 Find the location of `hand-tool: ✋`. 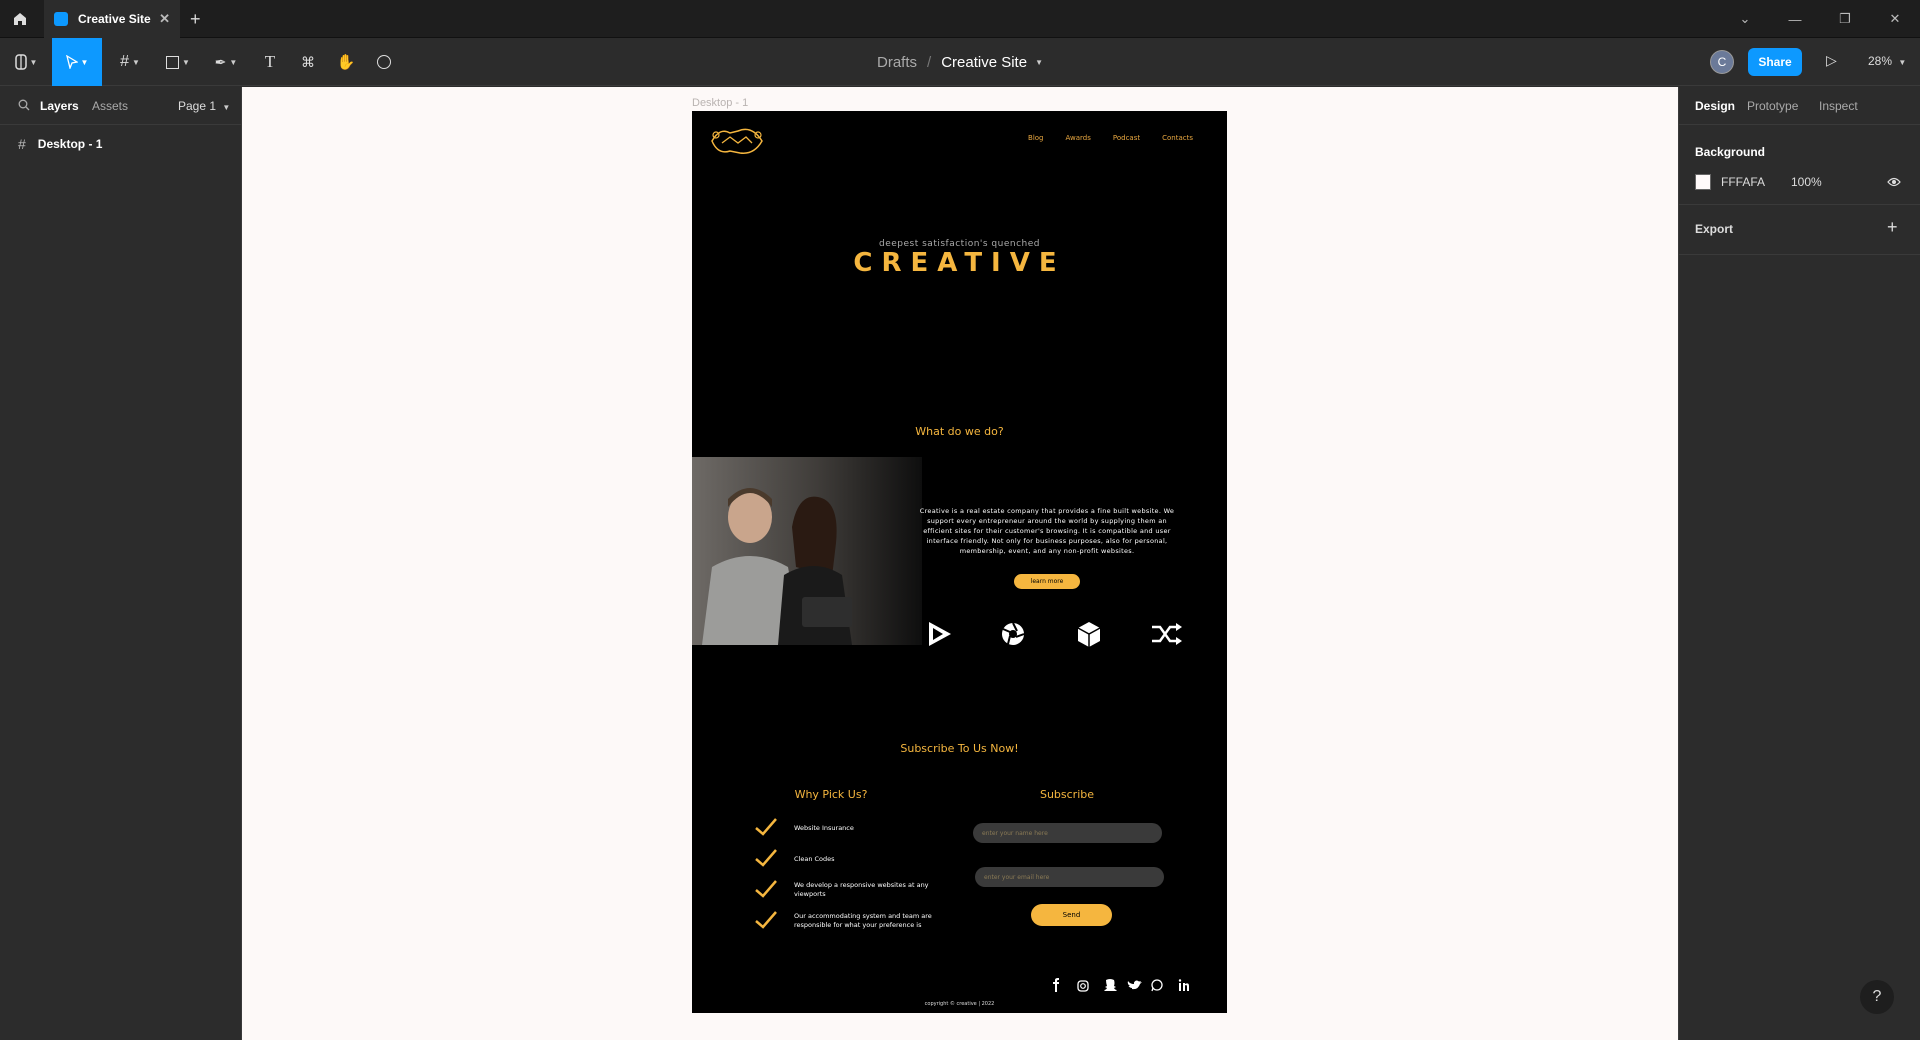

hand-tool: ✋ is located at coordinates (346, 62).